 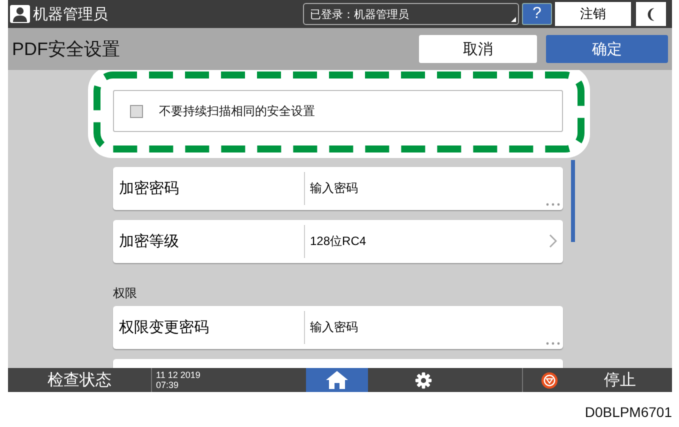 I want to click on login-status-field: 已登录：机器管理员, so click(x=411, y=14).